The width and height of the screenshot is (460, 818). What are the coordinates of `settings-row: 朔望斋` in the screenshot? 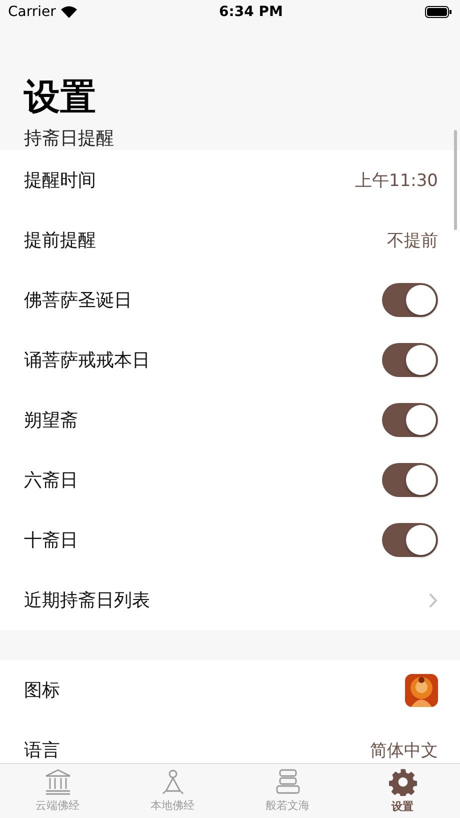 It's located at (230, 420).